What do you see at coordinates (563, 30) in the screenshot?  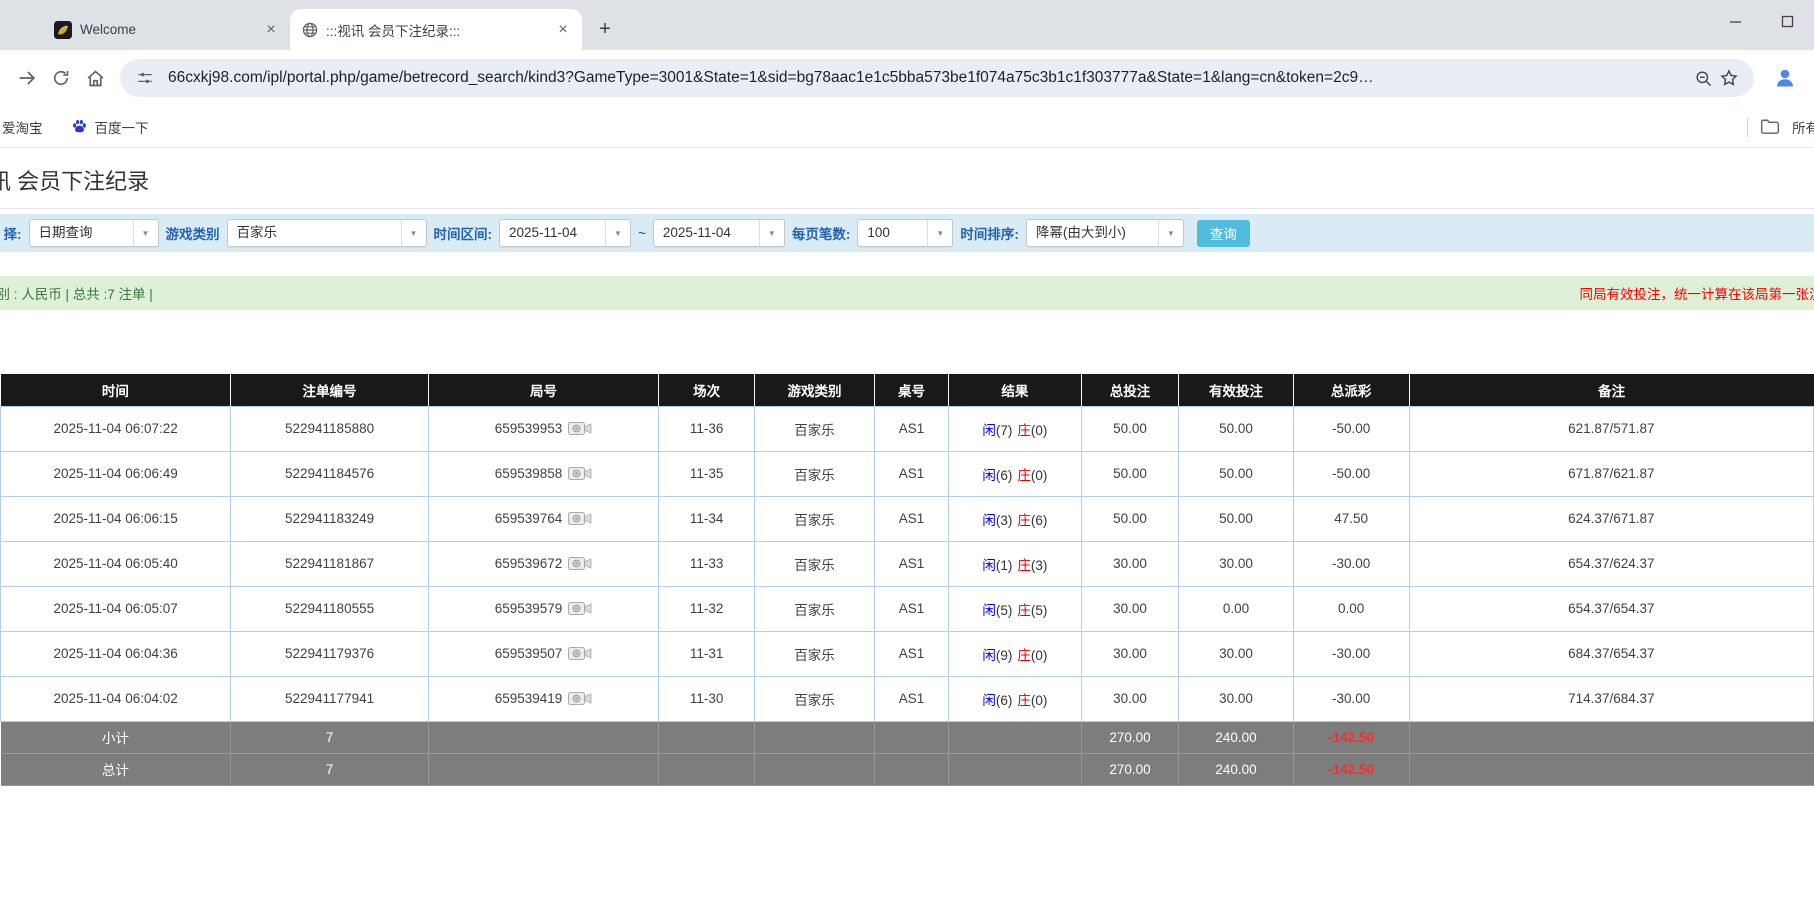 I see `tab-betrecord-close-icon: ×` at bounding box center [563, 30].